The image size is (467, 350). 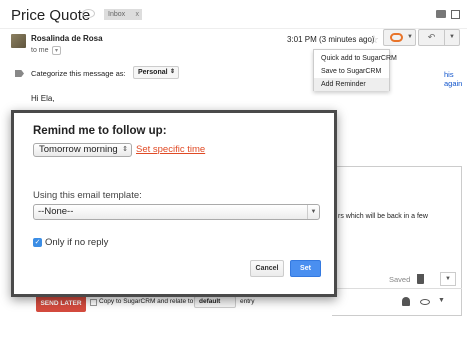 What do you see at coordinates (67, 38) in the screenshot?
I see `sender-name: Rosalinda de Rosa` at bounding box center [67, 38].